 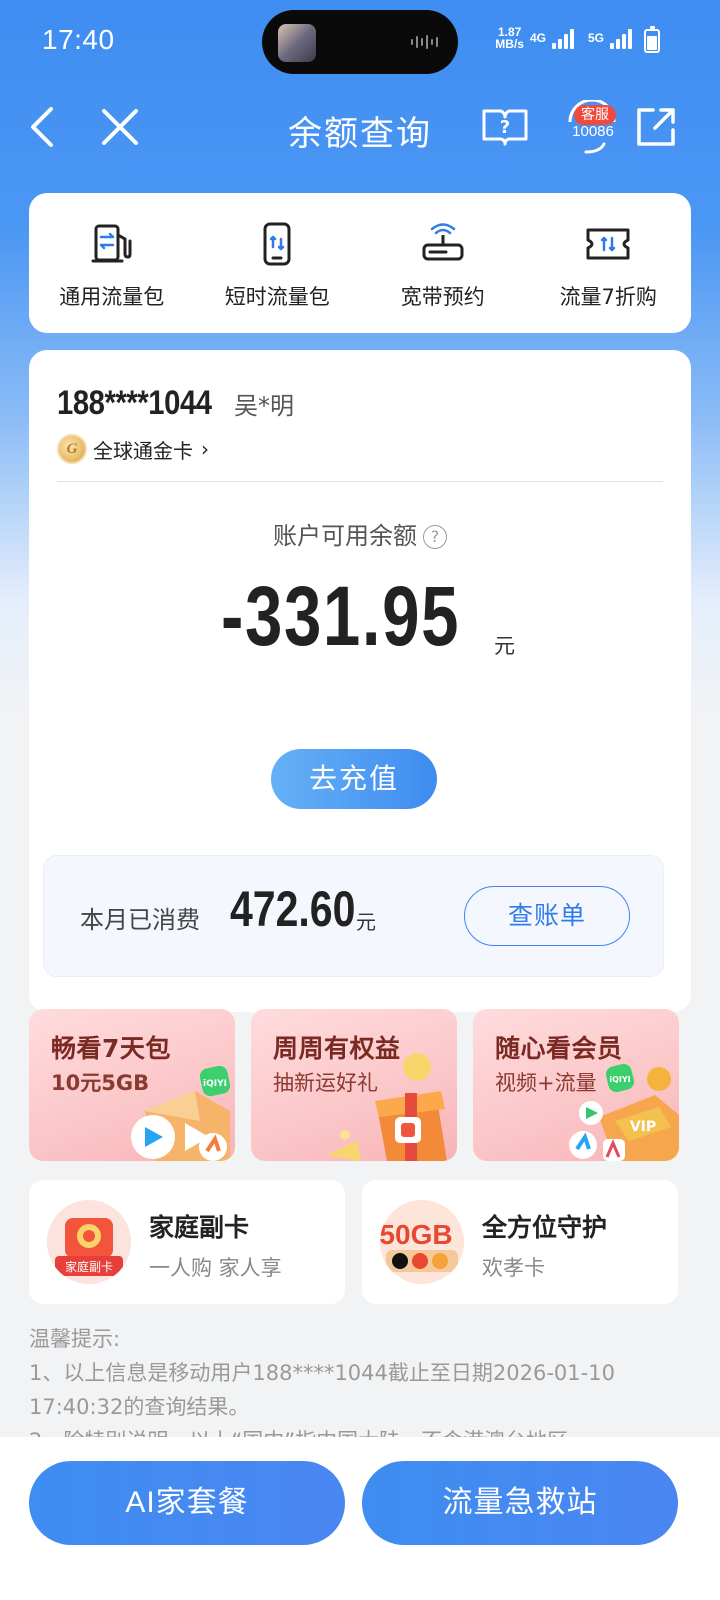 What do you see at coordinates (509, 38) in the screenshot?
I see `network-speed: 1.87 MB/s` at bounding box center [509, 38].